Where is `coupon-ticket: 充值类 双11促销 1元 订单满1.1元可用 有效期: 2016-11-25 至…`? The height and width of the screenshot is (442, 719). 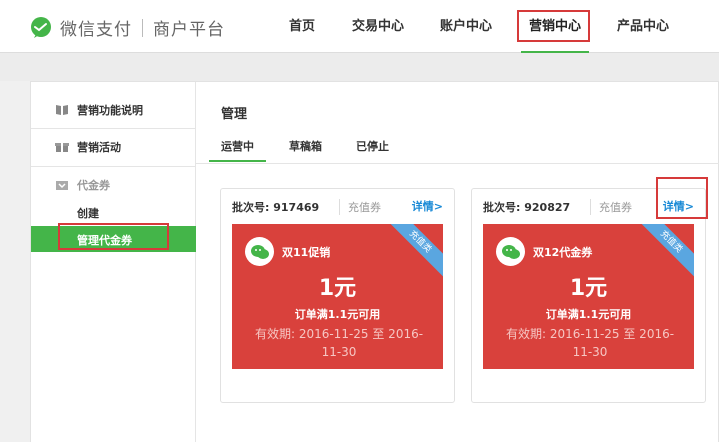 coupon-ticket: 充值类 双11促销 1元 订单满1.1元可用 有效期: 2016-11-25 至… is located at coordinates (337, 296).